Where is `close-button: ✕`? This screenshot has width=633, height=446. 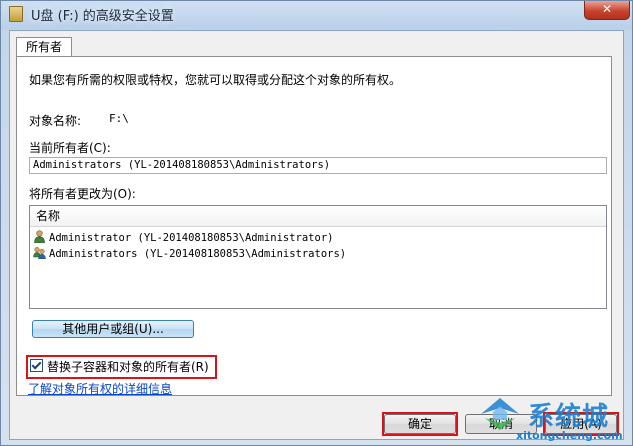
close-button: ✕ is located at coordinates (607, 10).